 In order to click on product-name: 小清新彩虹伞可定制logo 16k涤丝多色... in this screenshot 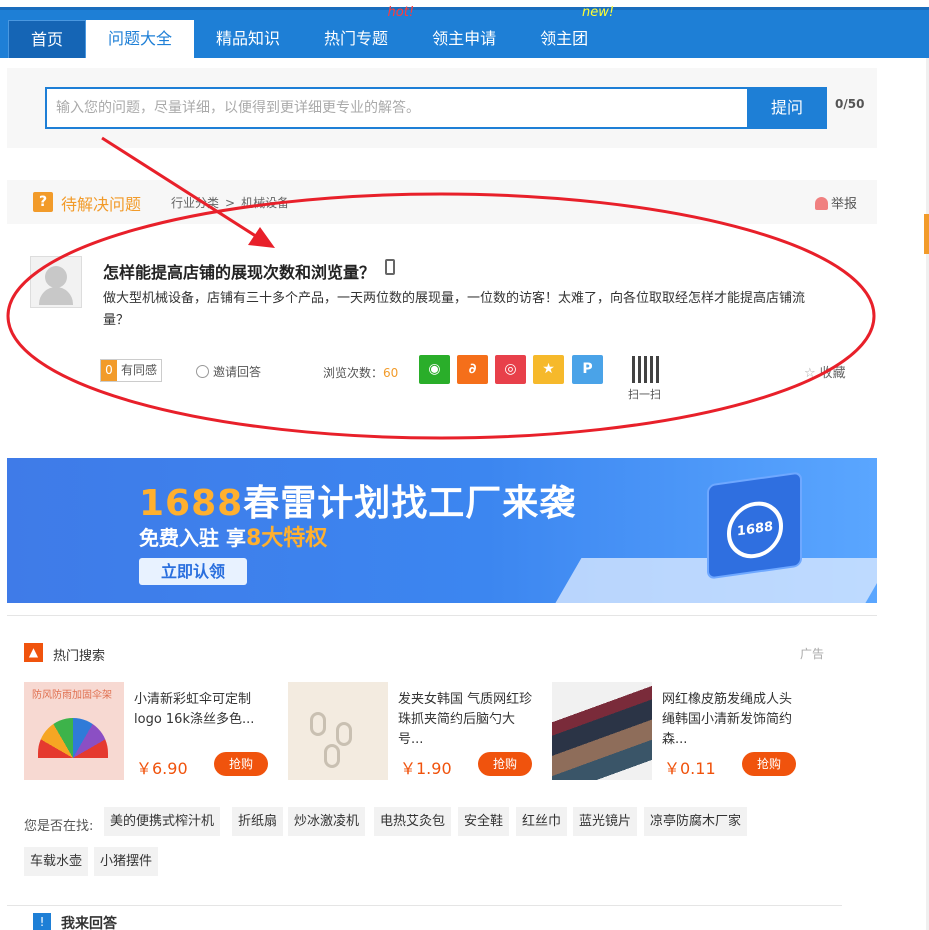, I will do `click(204, 710)`.